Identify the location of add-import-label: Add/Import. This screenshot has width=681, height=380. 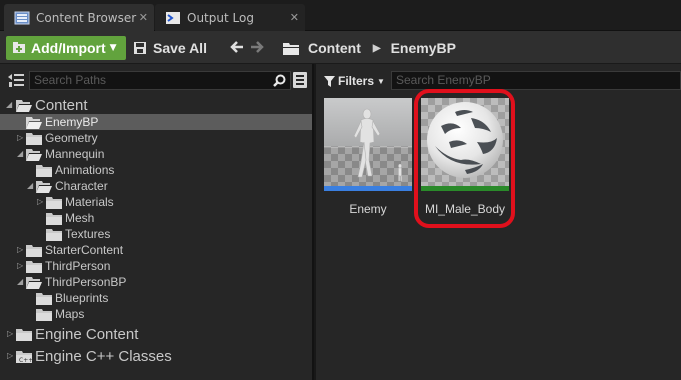
(68, 48).